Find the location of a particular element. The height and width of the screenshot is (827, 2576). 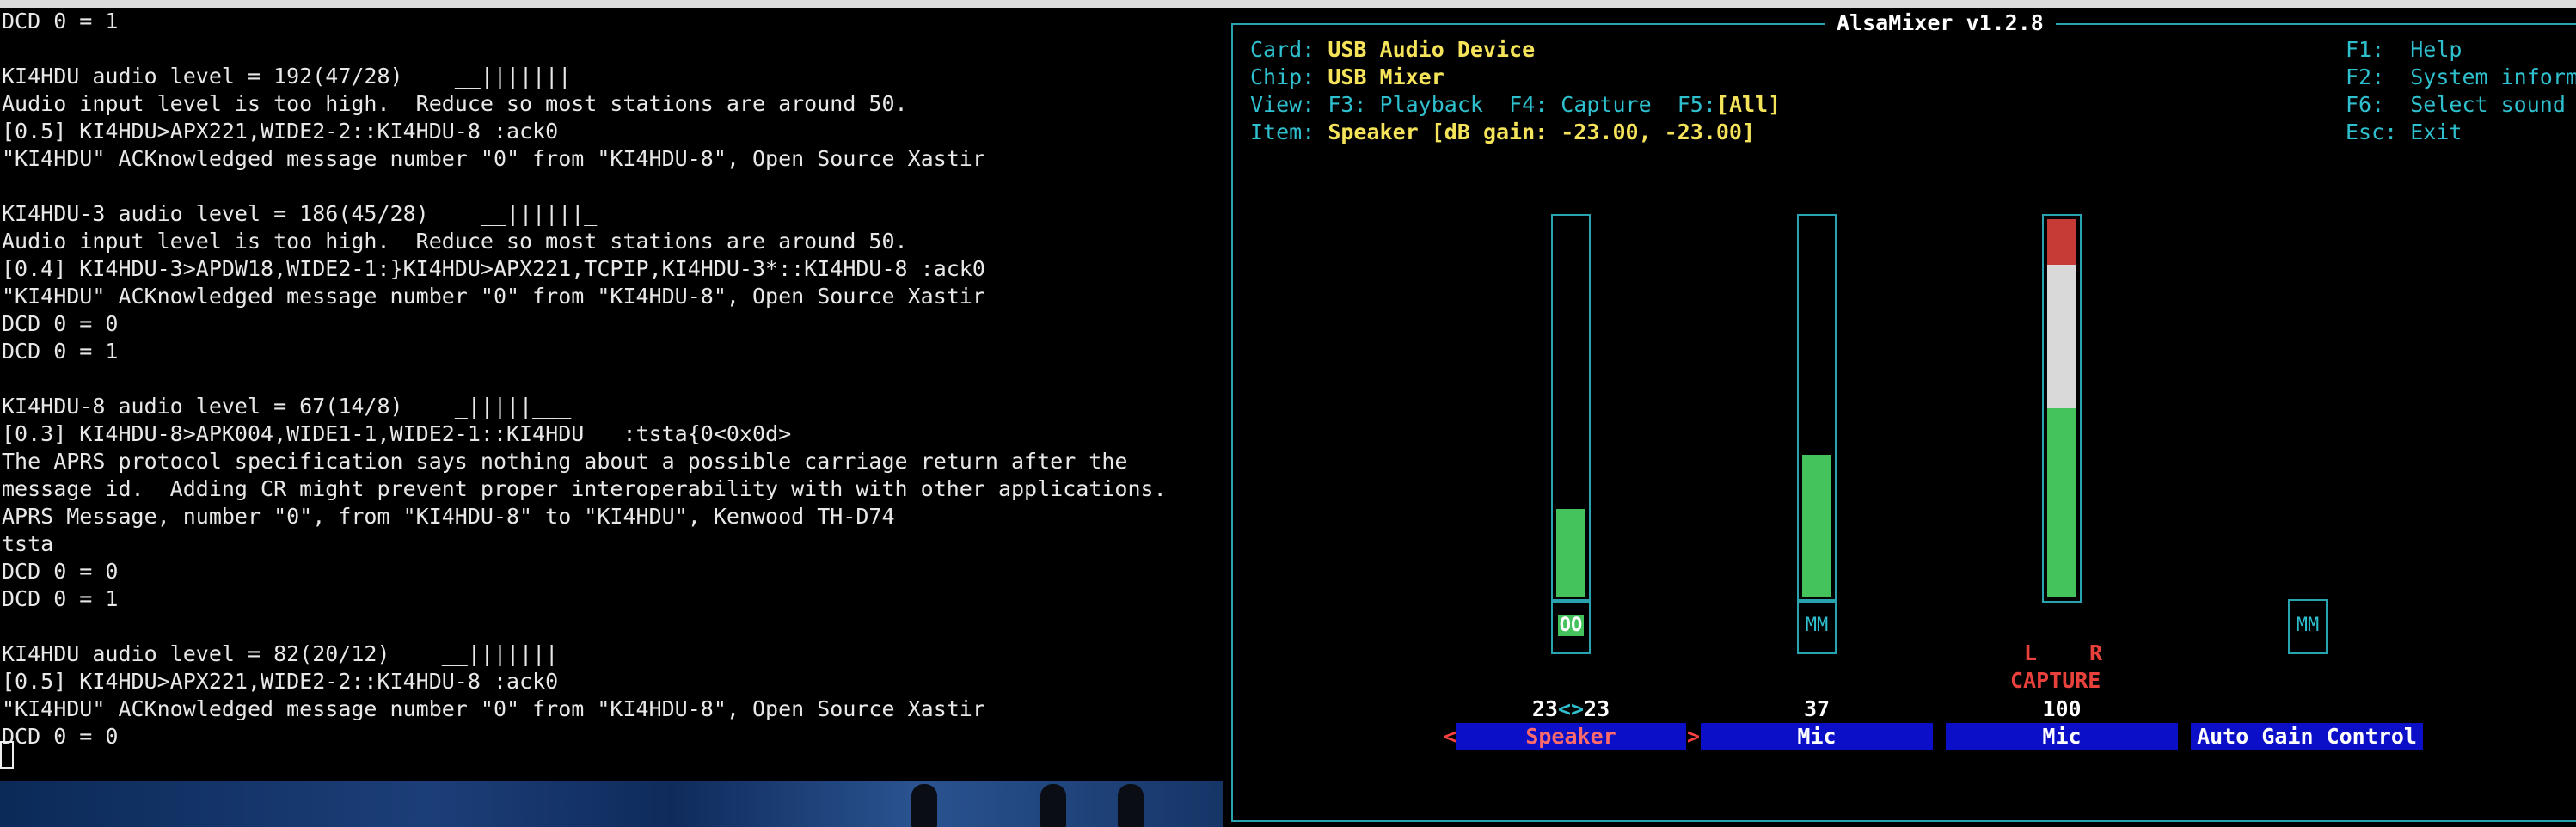

mixer-title: AlsaMixer v1.2.8 is located at coordinates (1940, 23).